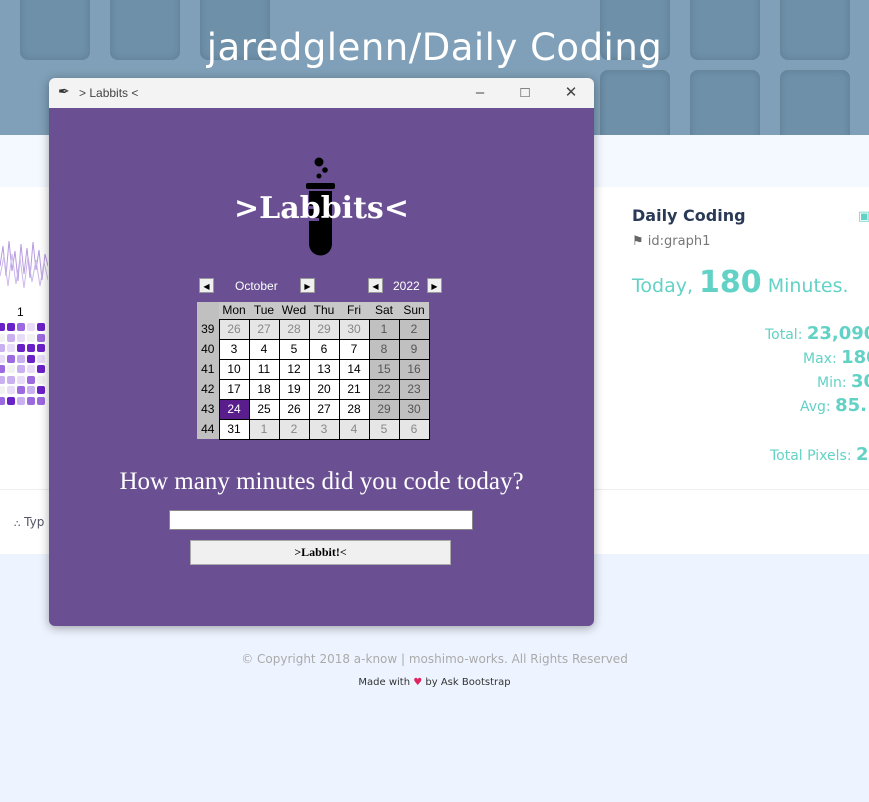 Image resolution: width=869 pixels, height=802 pixels. What do you see at coordinates (384, 349) in the screenshot?
I see `calendar-day: 8` at bounding box center [384, 349].